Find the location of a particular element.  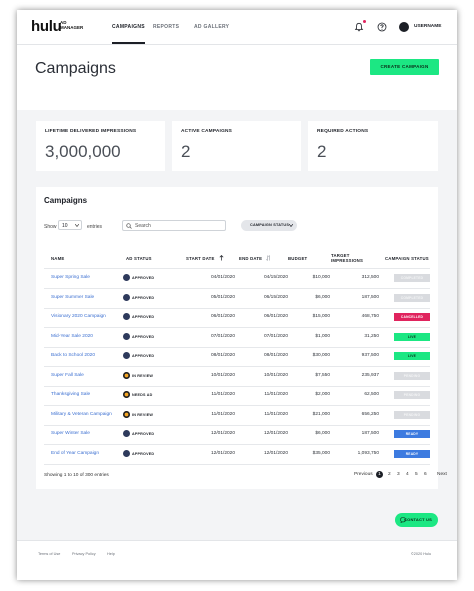

column-header-start-date: START DATE is located at coordinates (200, 258).